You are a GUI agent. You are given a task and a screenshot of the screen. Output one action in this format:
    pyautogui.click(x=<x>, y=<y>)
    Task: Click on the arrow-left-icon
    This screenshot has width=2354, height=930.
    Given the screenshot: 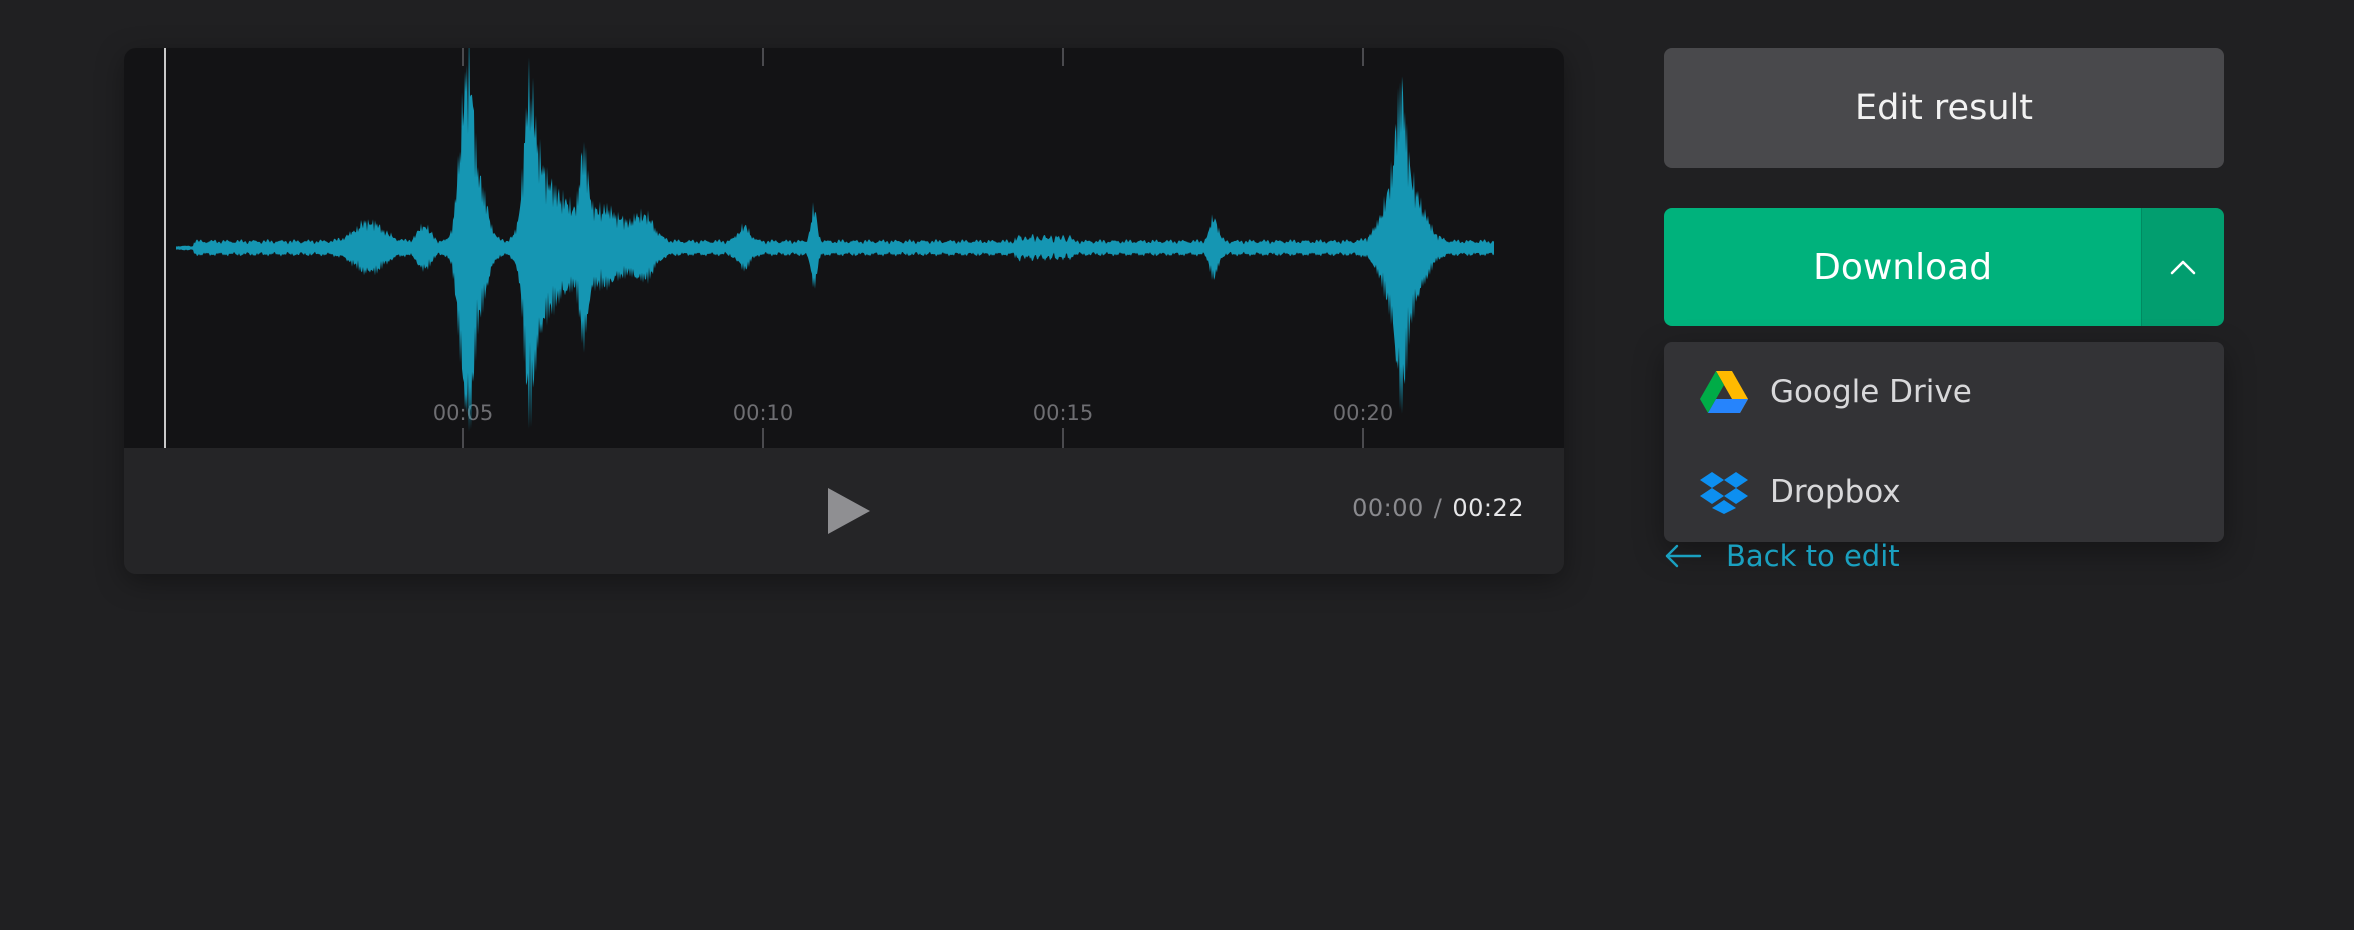 What is the action you would take?
    pyautogui.click(x=1683, y=556)
    